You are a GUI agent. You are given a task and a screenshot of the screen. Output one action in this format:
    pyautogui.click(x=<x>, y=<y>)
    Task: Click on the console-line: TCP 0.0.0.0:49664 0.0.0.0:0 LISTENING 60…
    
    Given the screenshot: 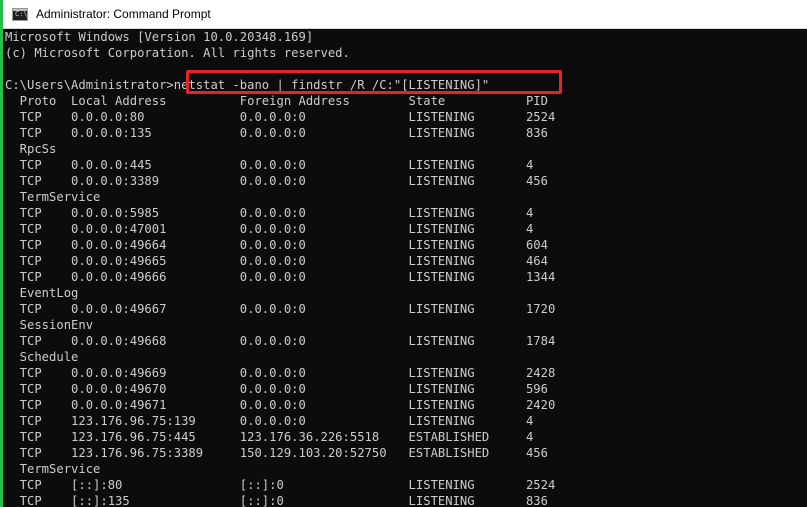 What is the action you would take?
    pyautogui.click(x=276, y=245)
    